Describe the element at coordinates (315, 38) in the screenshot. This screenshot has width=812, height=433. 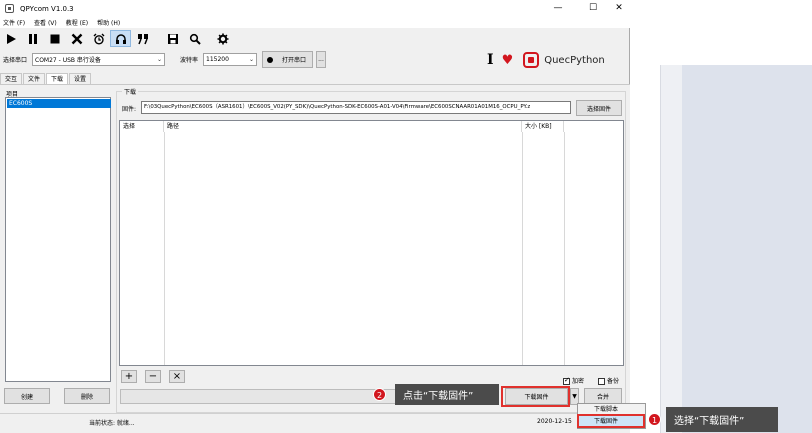
I see `toolbar` at that location.